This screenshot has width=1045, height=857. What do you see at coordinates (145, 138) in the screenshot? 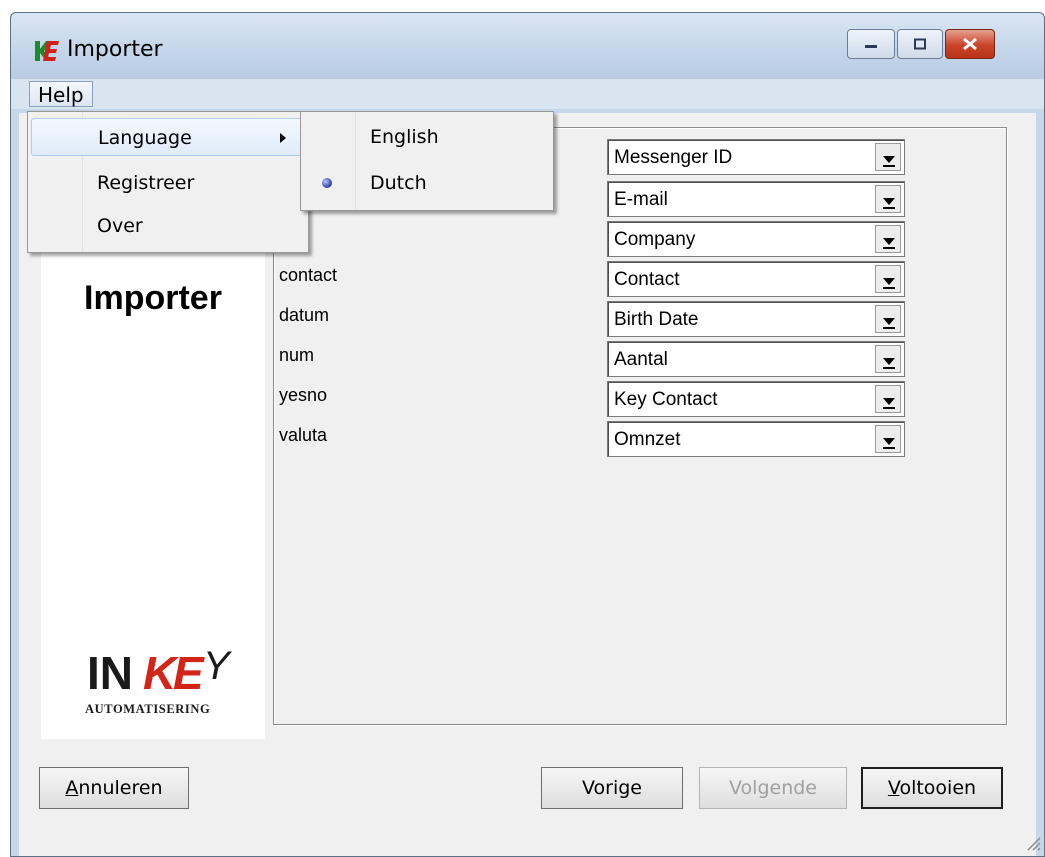
I see `menu-item-label: Language` at bounding box center [145, 138].